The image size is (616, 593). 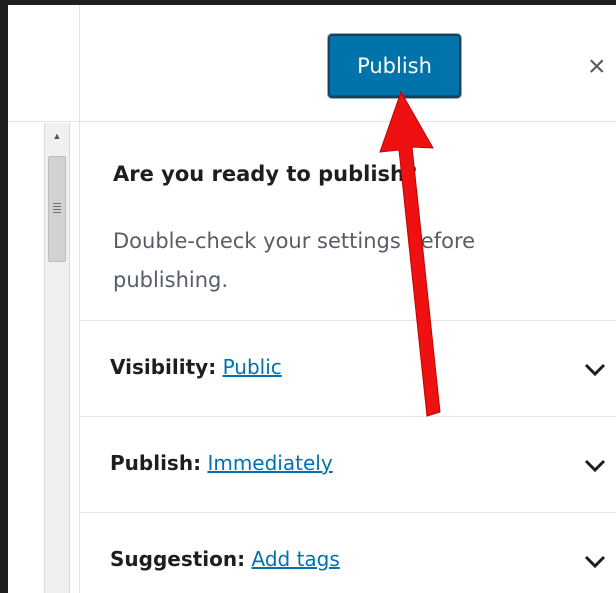 What do you see at coordinates (394, 66) in the screenshot?
I see `publish-button: Publish` at bounding box center [394, 66].